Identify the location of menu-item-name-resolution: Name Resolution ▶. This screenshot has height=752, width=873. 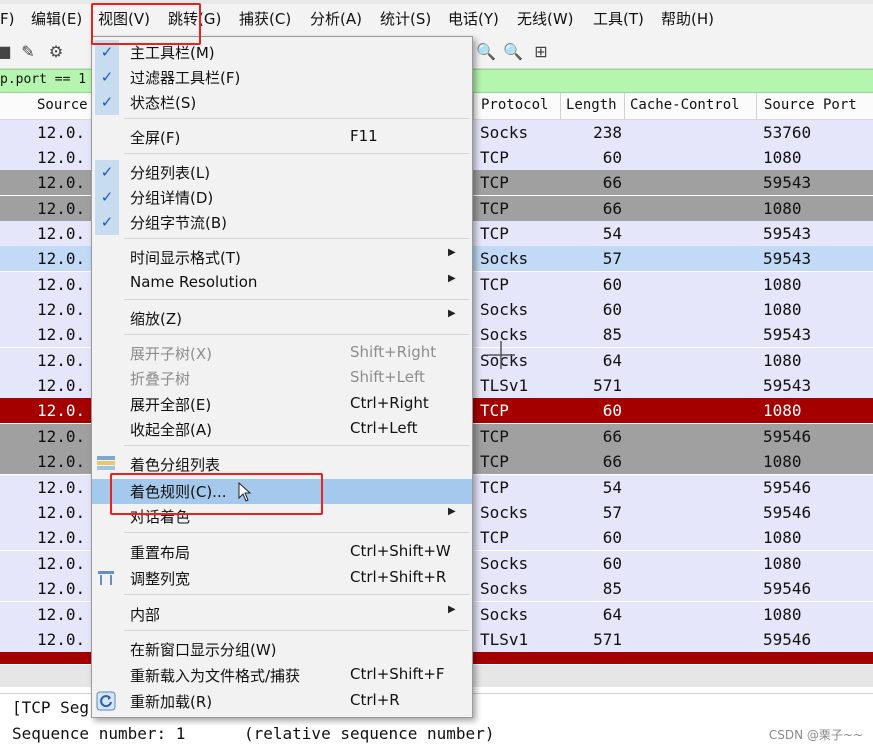
(282, 283).